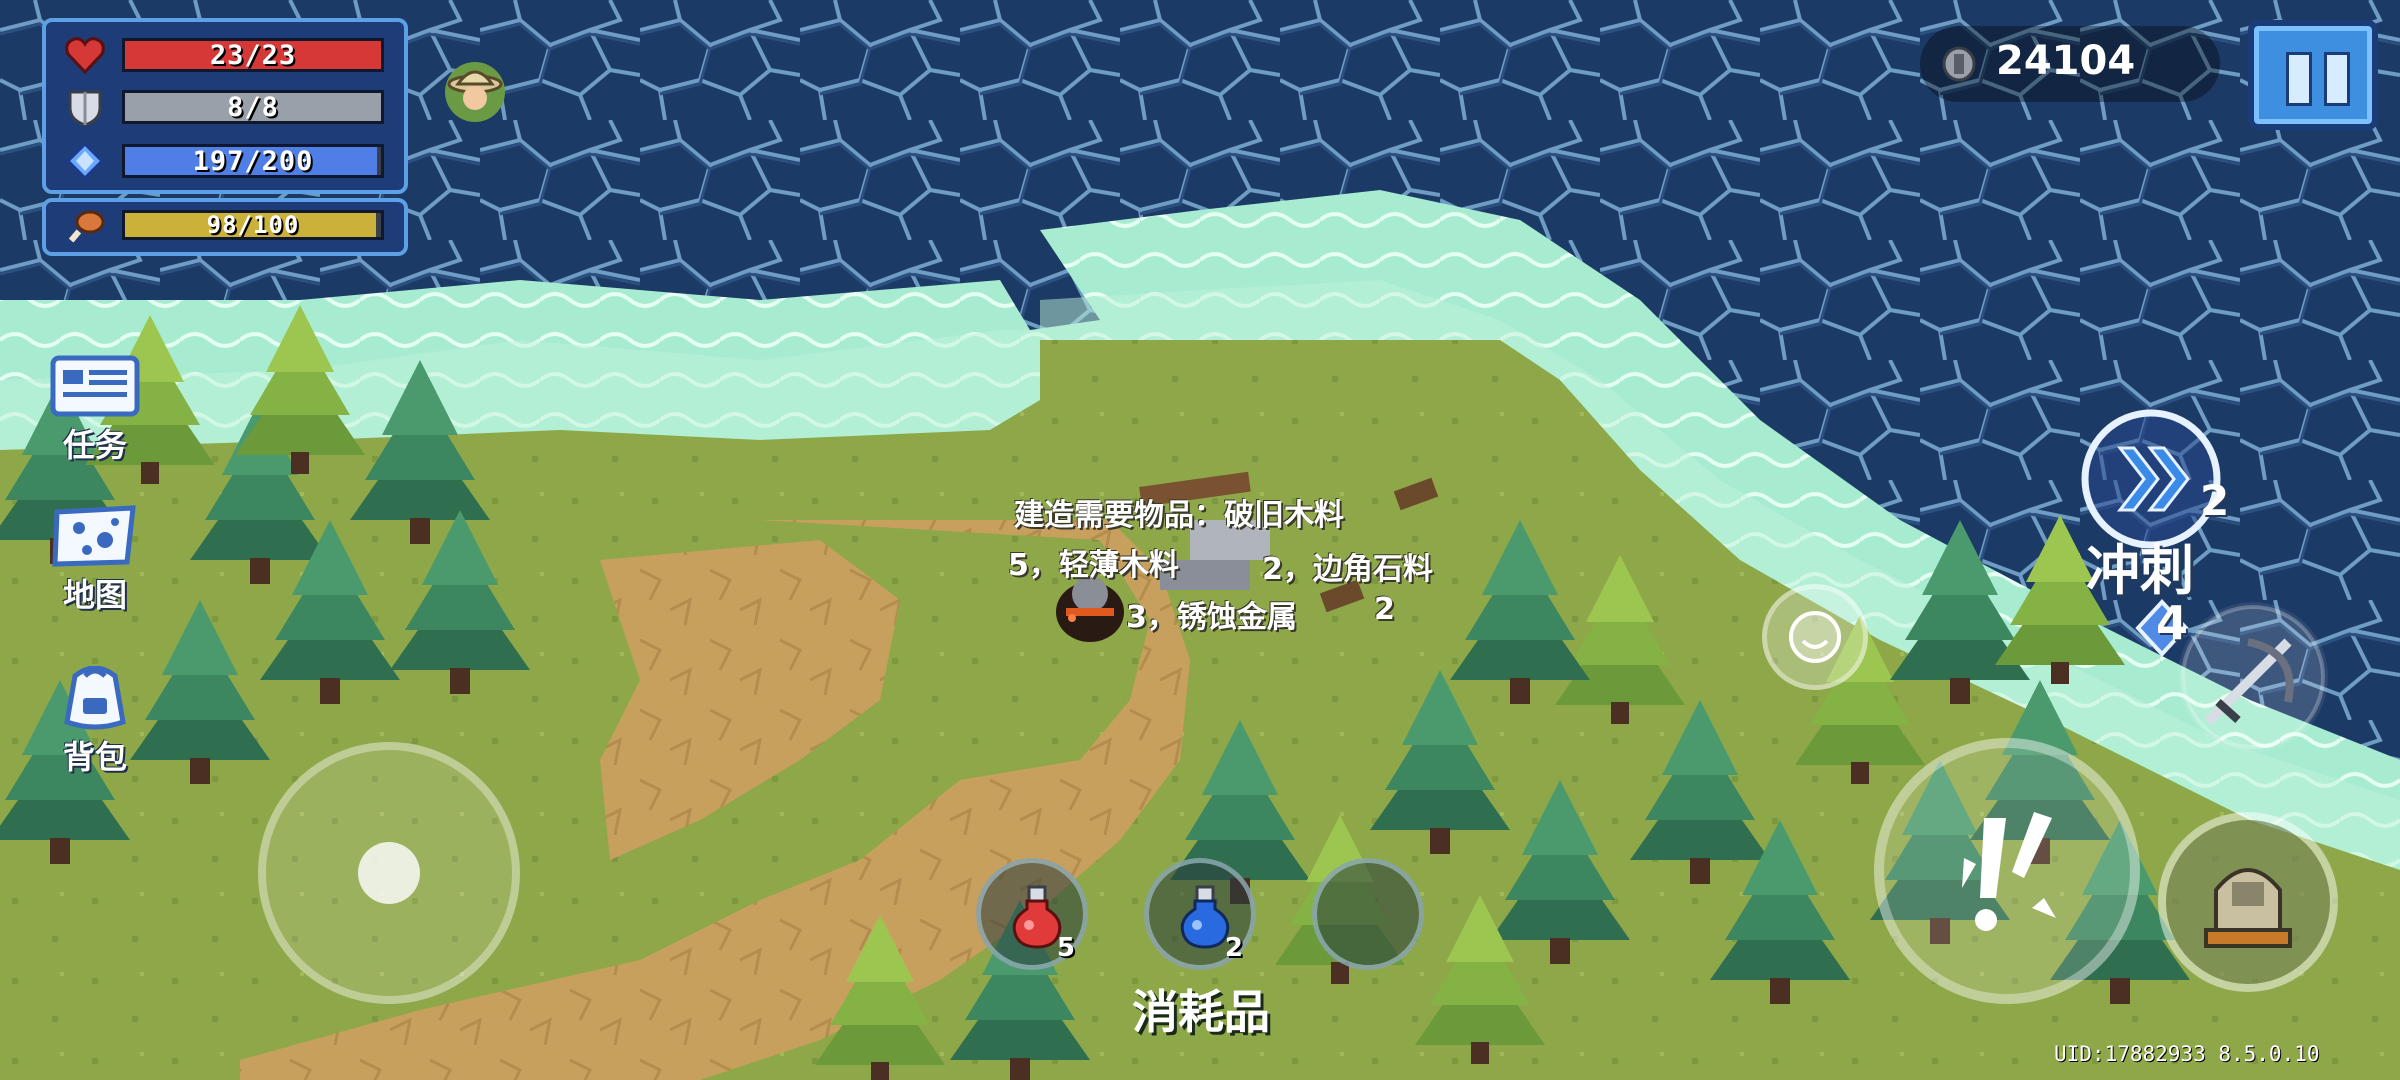  I want to click on build-requirement-line3b: 2, so click(1384, 609).